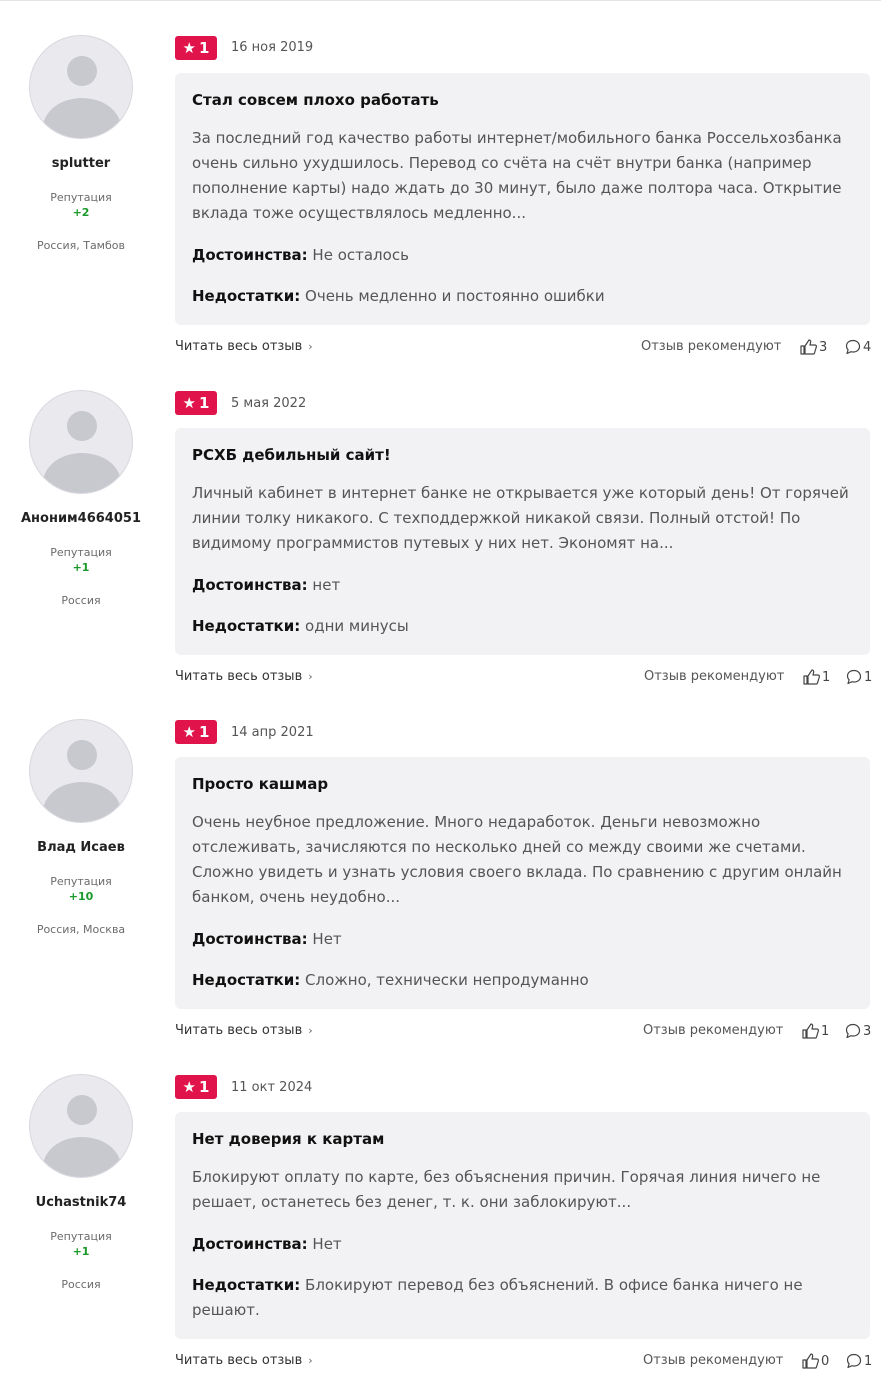 This screenshot has width=881, height=1384. I want to click on like-button: 3, so click(813, 347).